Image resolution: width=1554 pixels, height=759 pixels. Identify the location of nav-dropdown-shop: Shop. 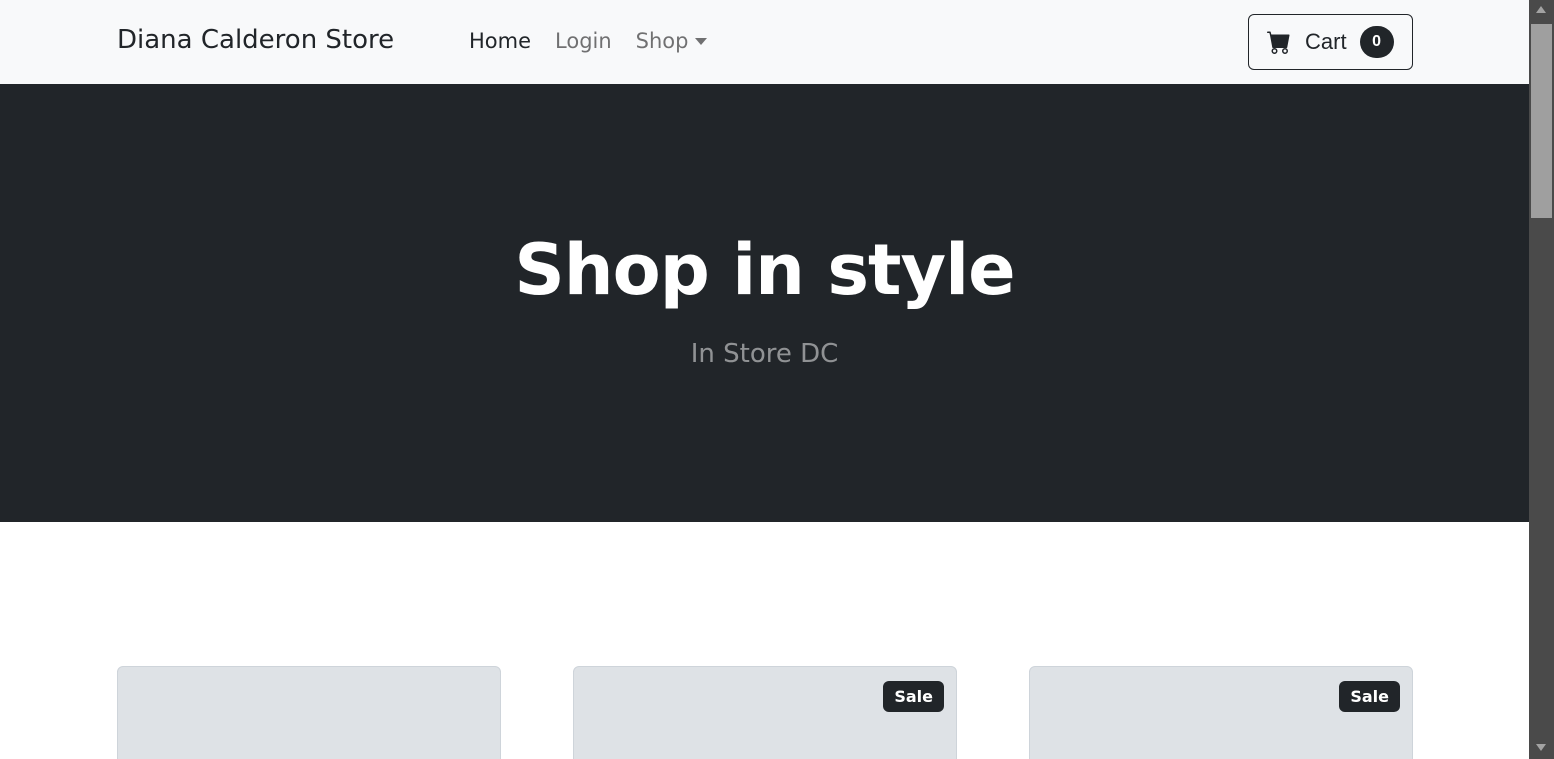
(671, 41).